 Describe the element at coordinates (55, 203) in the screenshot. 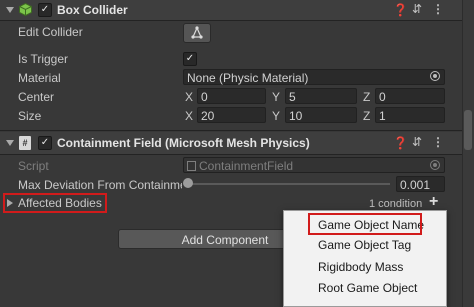

I see `affected-bodies-highlight` at that location.